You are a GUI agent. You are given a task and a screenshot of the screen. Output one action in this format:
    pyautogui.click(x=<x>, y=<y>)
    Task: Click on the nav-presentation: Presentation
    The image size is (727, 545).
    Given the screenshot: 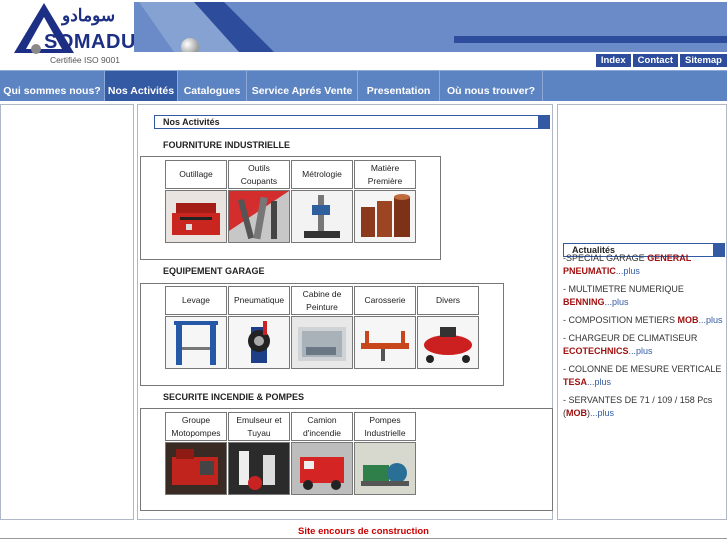 What is the action you would take?
    pyautogui.click(x=398, y=86)
    